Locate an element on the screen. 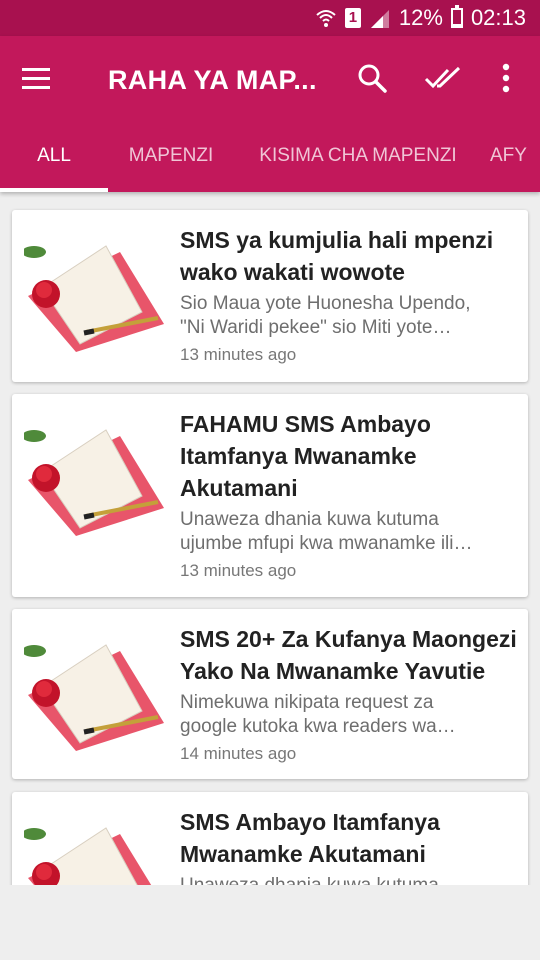  category-tabs: ALL MAPENZI KISIMA CHA MAPENZI AFY is located at coordinates (270, 162).